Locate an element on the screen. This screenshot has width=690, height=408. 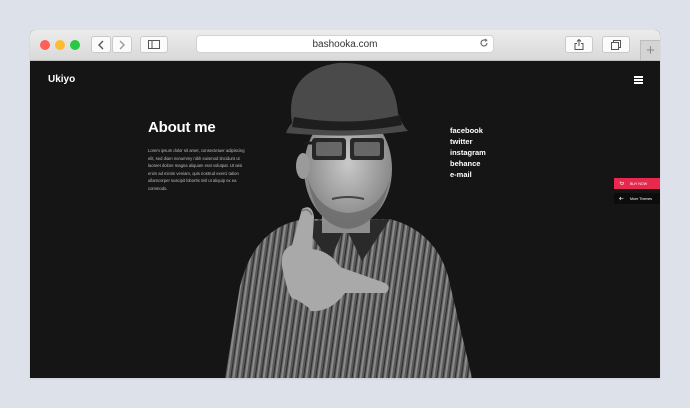
back-button is located at coordinates (101, 44).